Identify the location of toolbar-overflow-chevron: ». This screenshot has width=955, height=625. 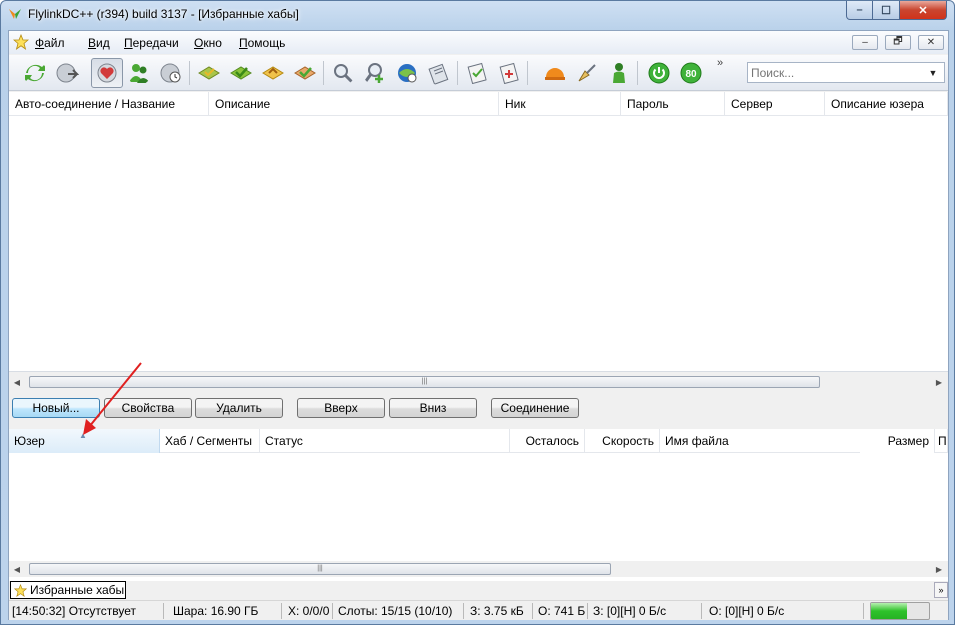
(720, 63).